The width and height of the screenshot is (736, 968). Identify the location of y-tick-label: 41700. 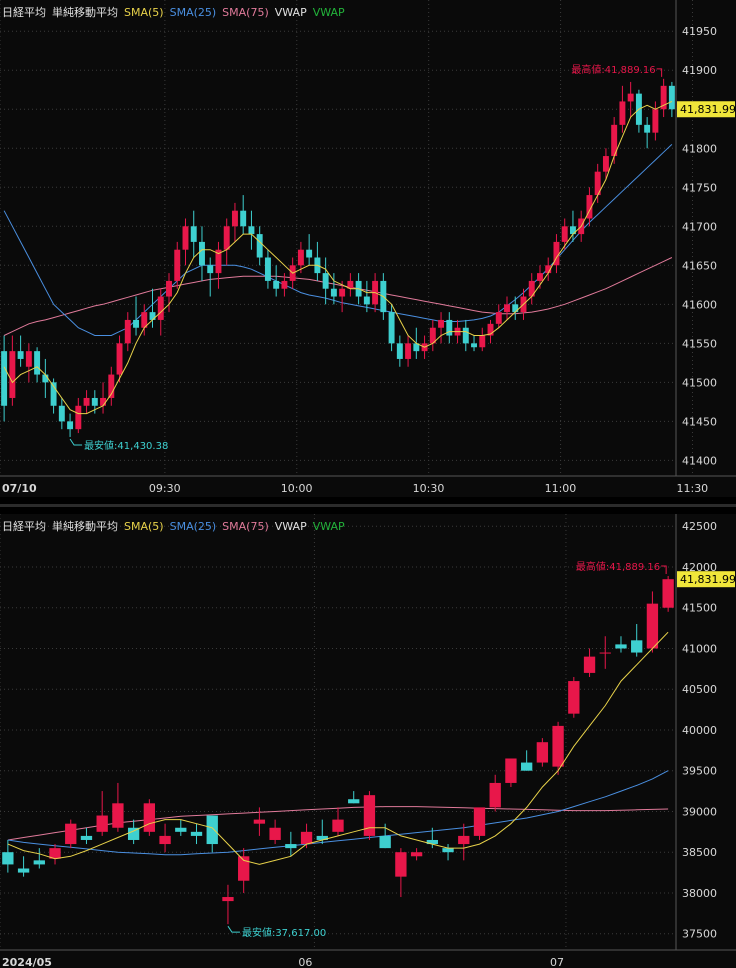
(699, 226).